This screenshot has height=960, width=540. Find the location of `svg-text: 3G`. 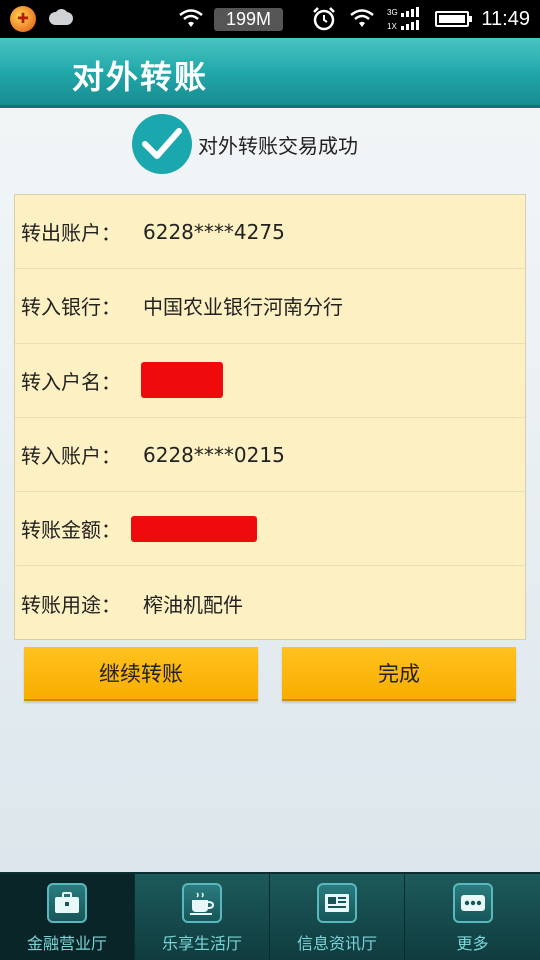

svg-text: 3G is located at coordinates (392, 12).